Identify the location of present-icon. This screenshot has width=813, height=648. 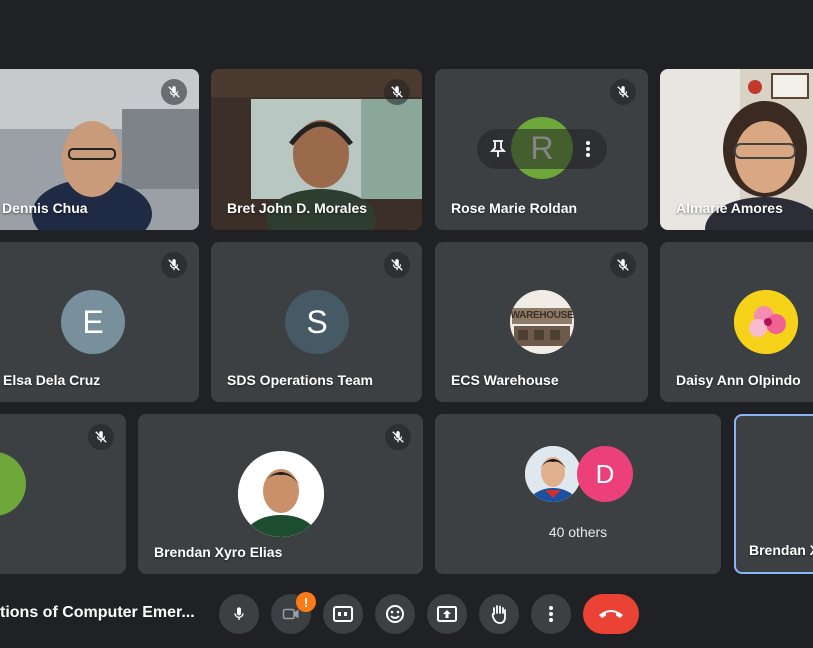
(447, 614).